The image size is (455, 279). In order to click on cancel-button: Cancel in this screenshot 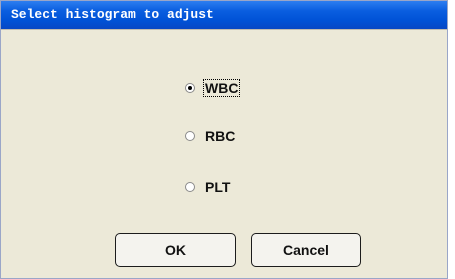, I will do `click(306, 250)`.